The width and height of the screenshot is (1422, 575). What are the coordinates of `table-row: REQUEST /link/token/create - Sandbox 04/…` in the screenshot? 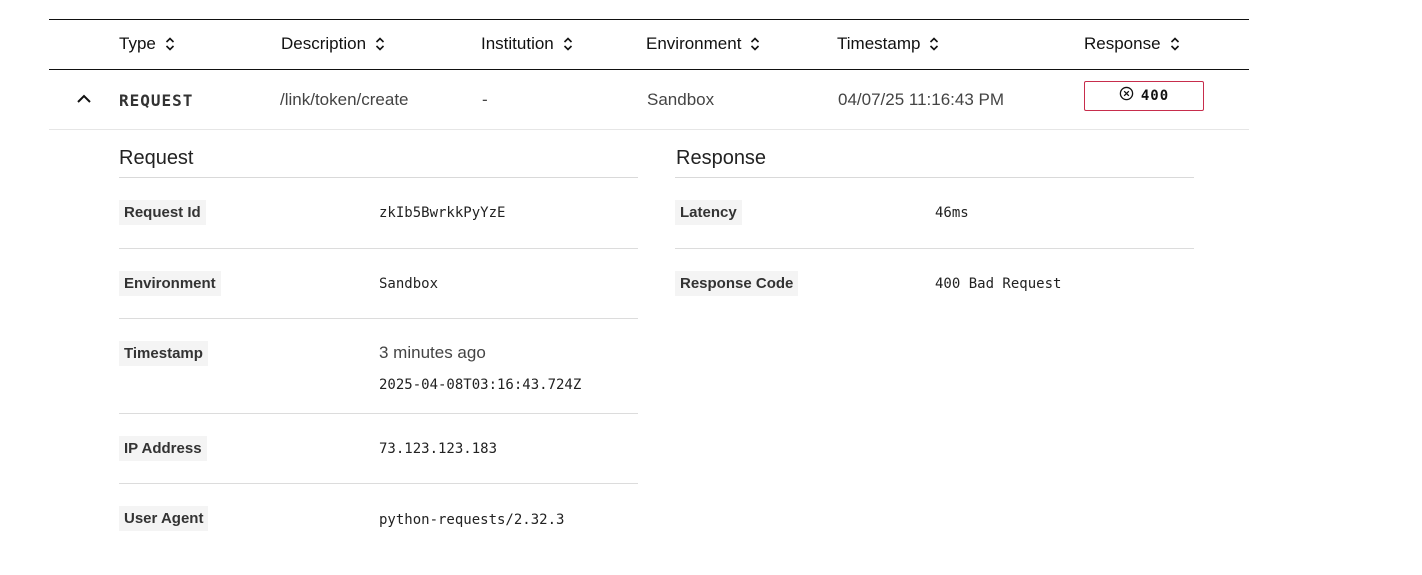 It's located at (649, 100).